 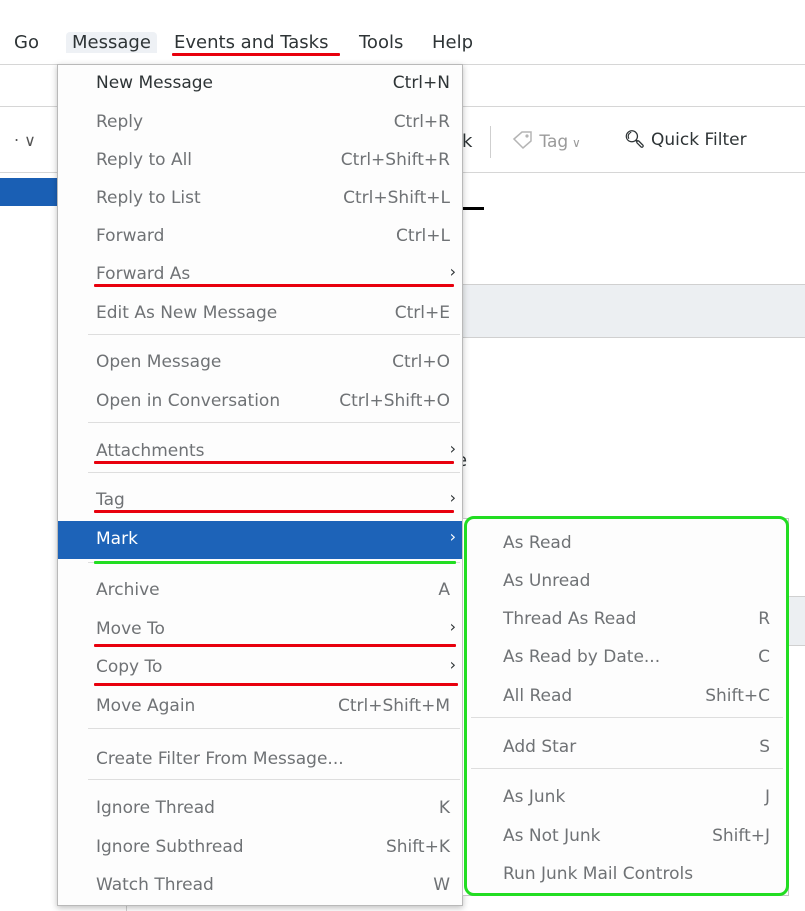 What do you see at coordinates (260, 363) in the screenshot?
I see `menu-item-open-message: Open Message Ctrl+O` at bounding box center [260, 363].